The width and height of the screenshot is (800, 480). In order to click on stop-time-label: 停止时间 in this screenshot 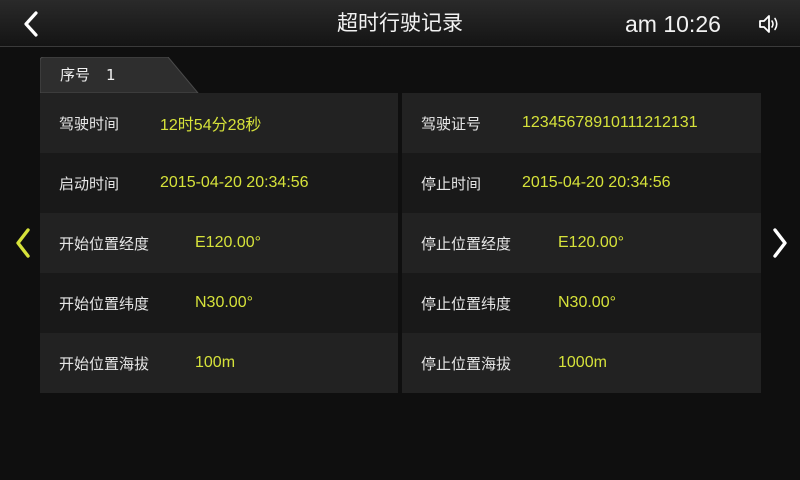, I will do `click(451, 183)`.